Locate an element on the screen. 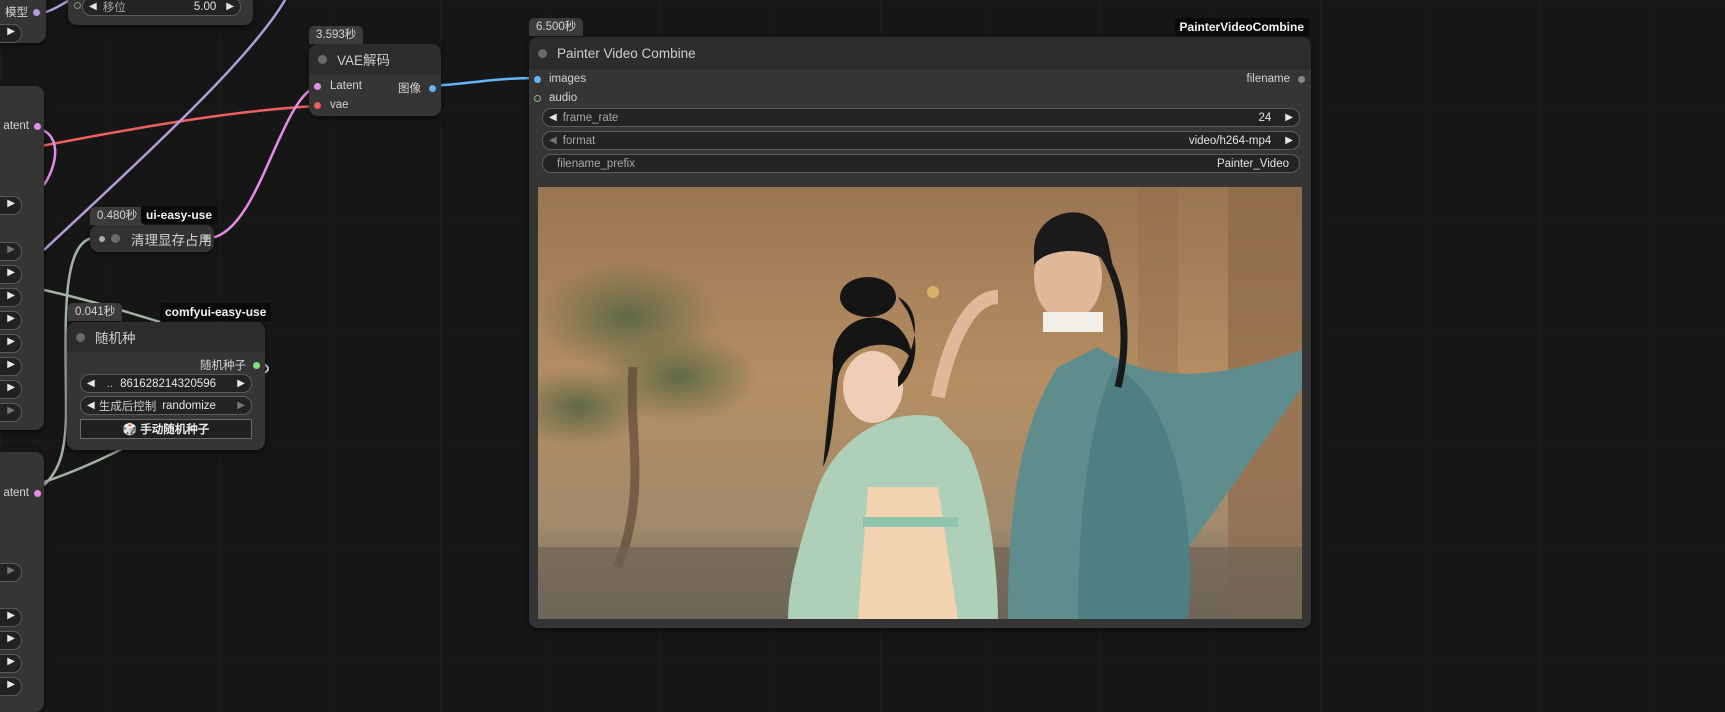 This screenshot has height=712, width=1725. left-low-widget-1: ▶ is located at coordinates (11, 572).